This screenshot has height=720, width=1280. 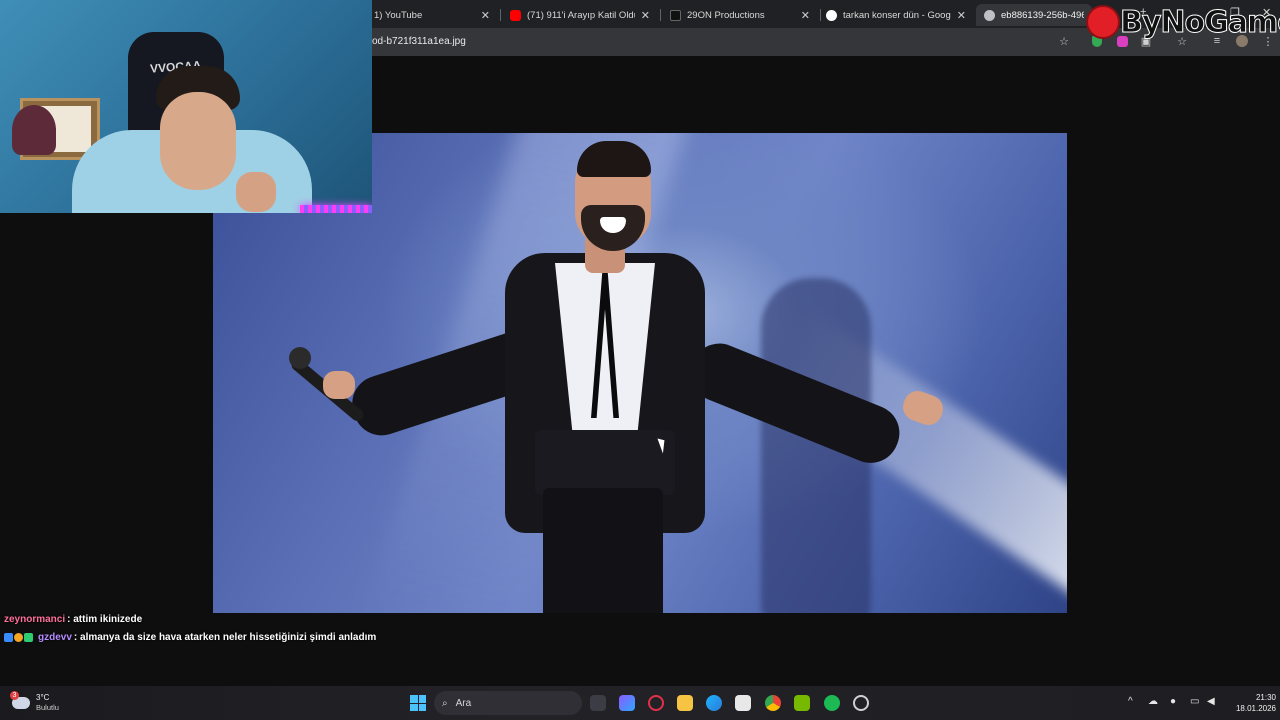 I want to click on clock-date: 18.01.2026, so click(x=1255, y=708).